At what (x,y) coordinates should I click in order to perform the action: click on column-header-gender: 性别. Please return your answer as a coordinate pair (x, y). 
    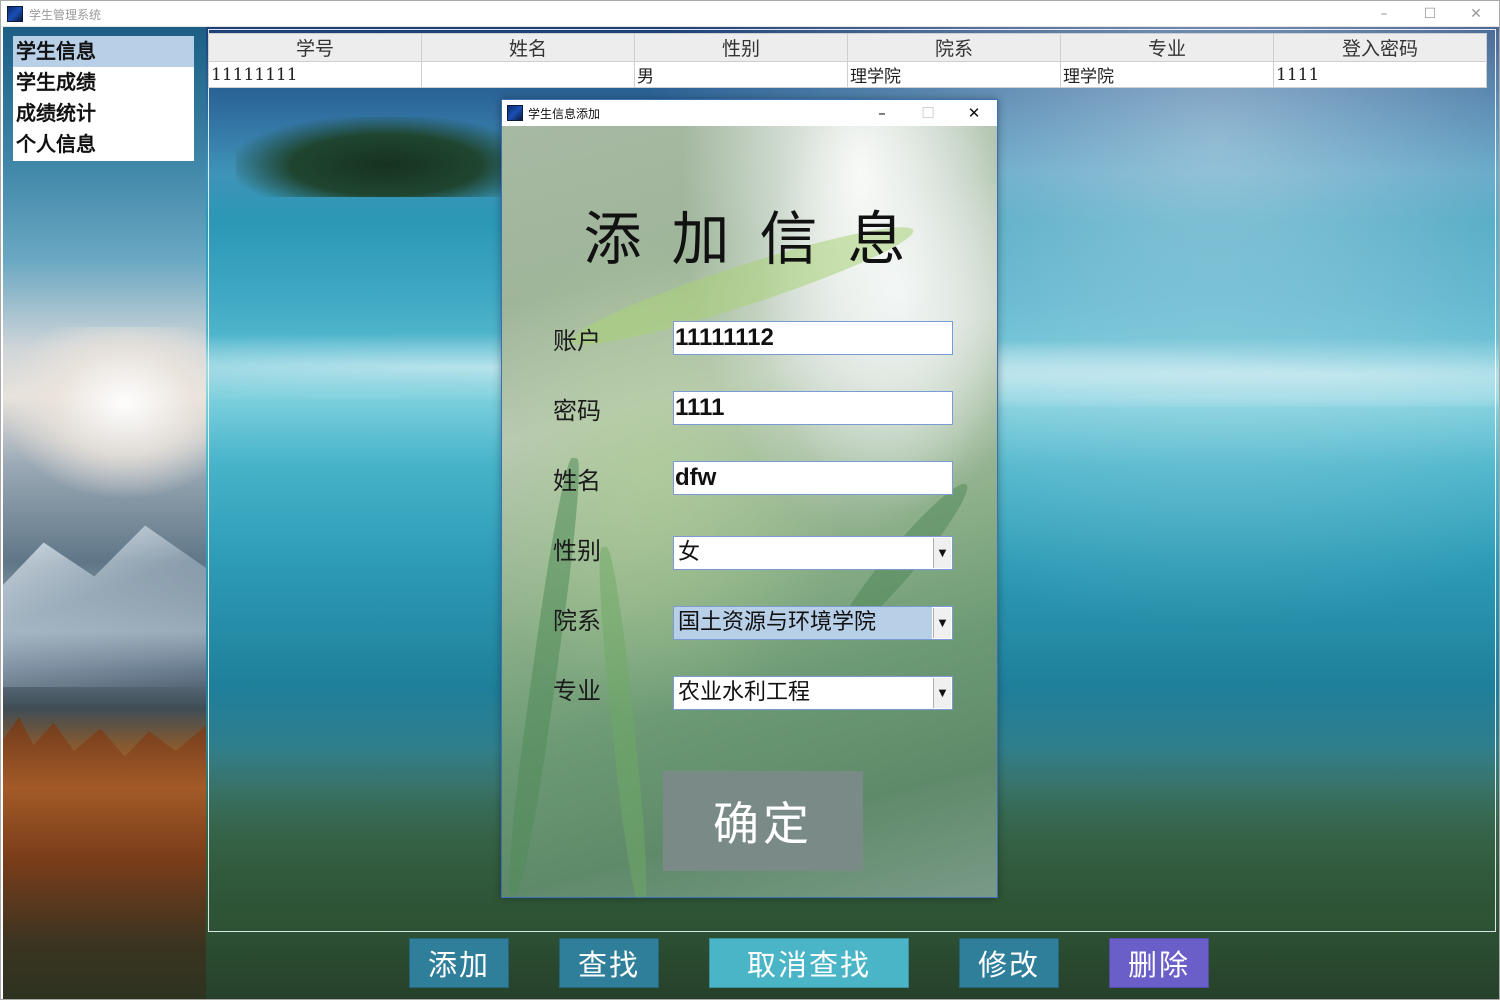
    Looking at the image, I should click on (741, 47).